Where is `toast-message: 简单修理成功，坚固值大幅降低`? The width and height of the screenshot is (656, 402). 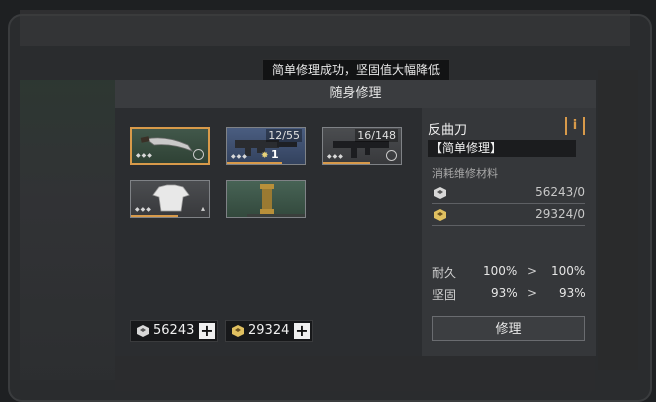
toast-message: 简单修理成功，坚固值大幅降低 is located at coordinates (356, 70).